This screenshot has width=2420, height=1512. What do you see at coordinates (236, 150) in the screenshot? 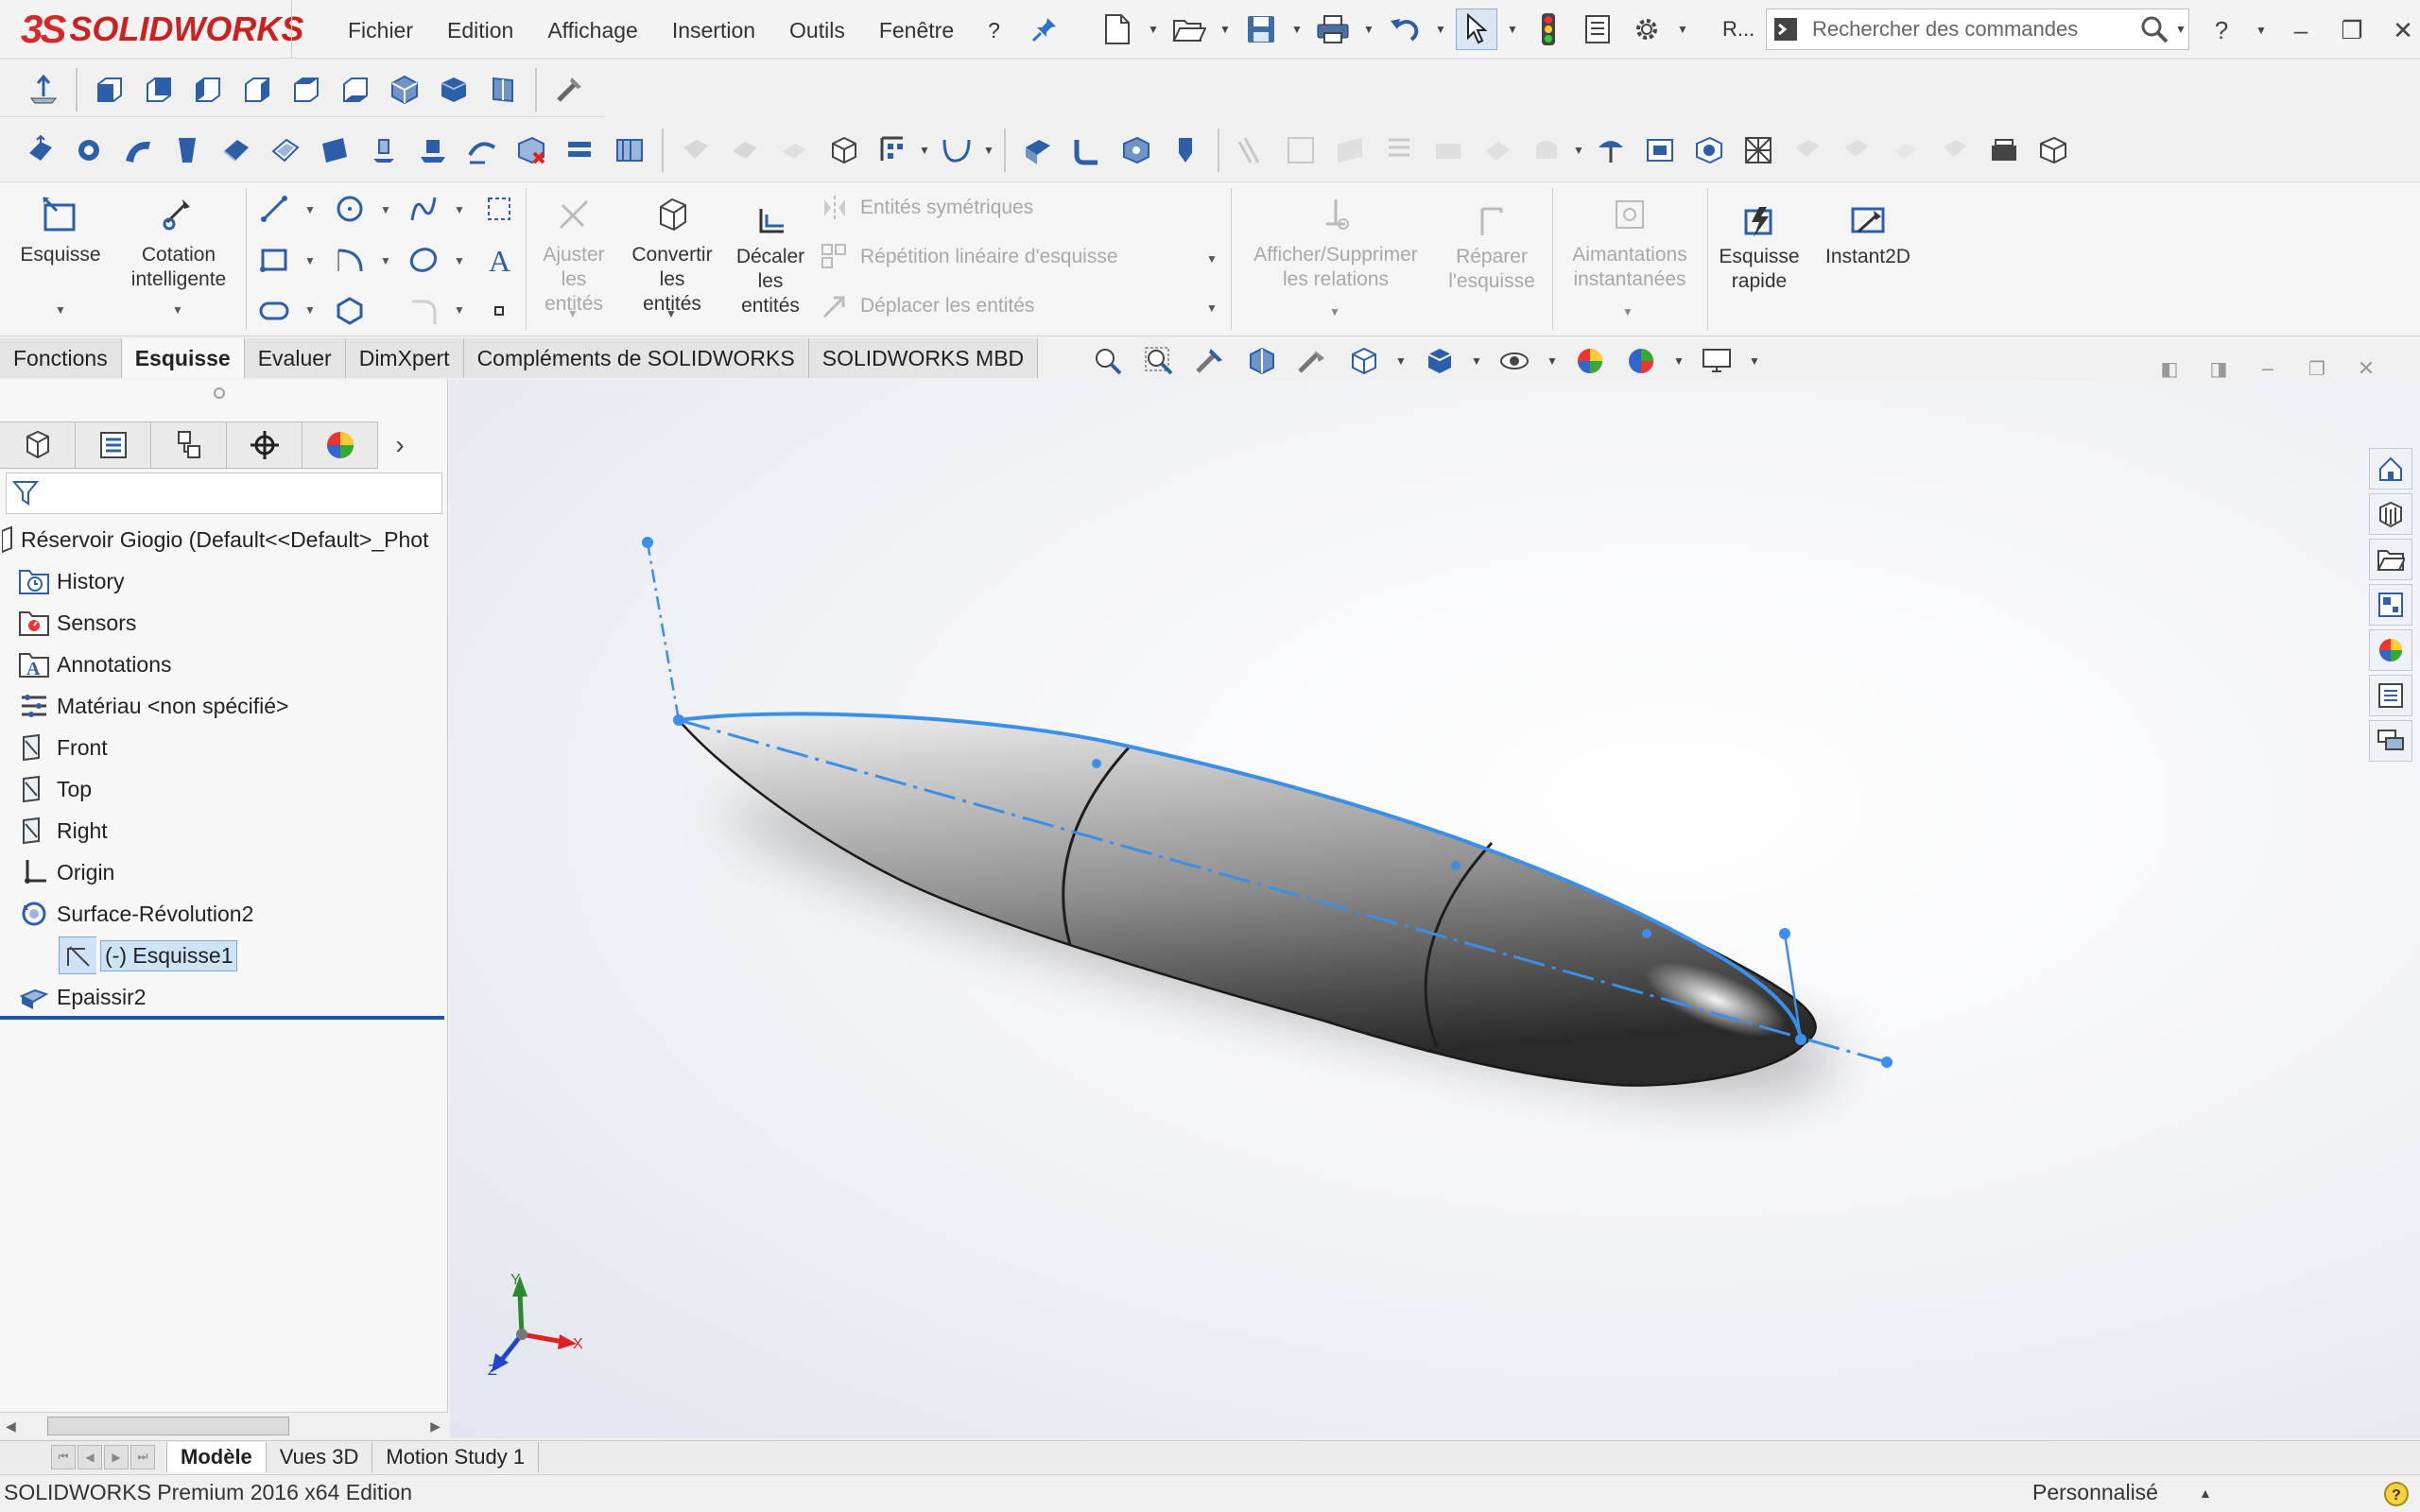
I see `boundary-boss-icon` at bounding box center [236, 150].